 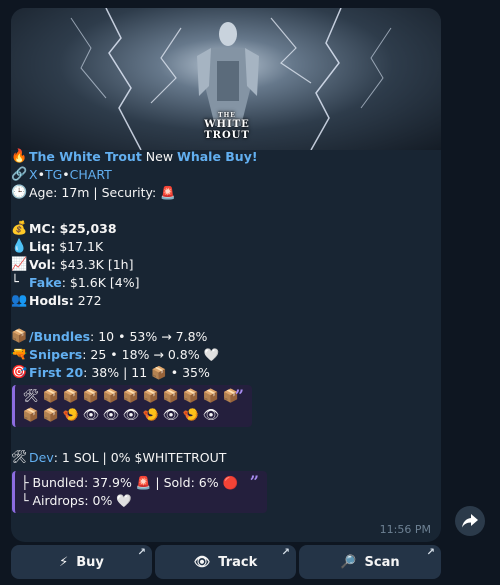 I want to click on money-bag-icon: 💰, so click(x=19, y=228).